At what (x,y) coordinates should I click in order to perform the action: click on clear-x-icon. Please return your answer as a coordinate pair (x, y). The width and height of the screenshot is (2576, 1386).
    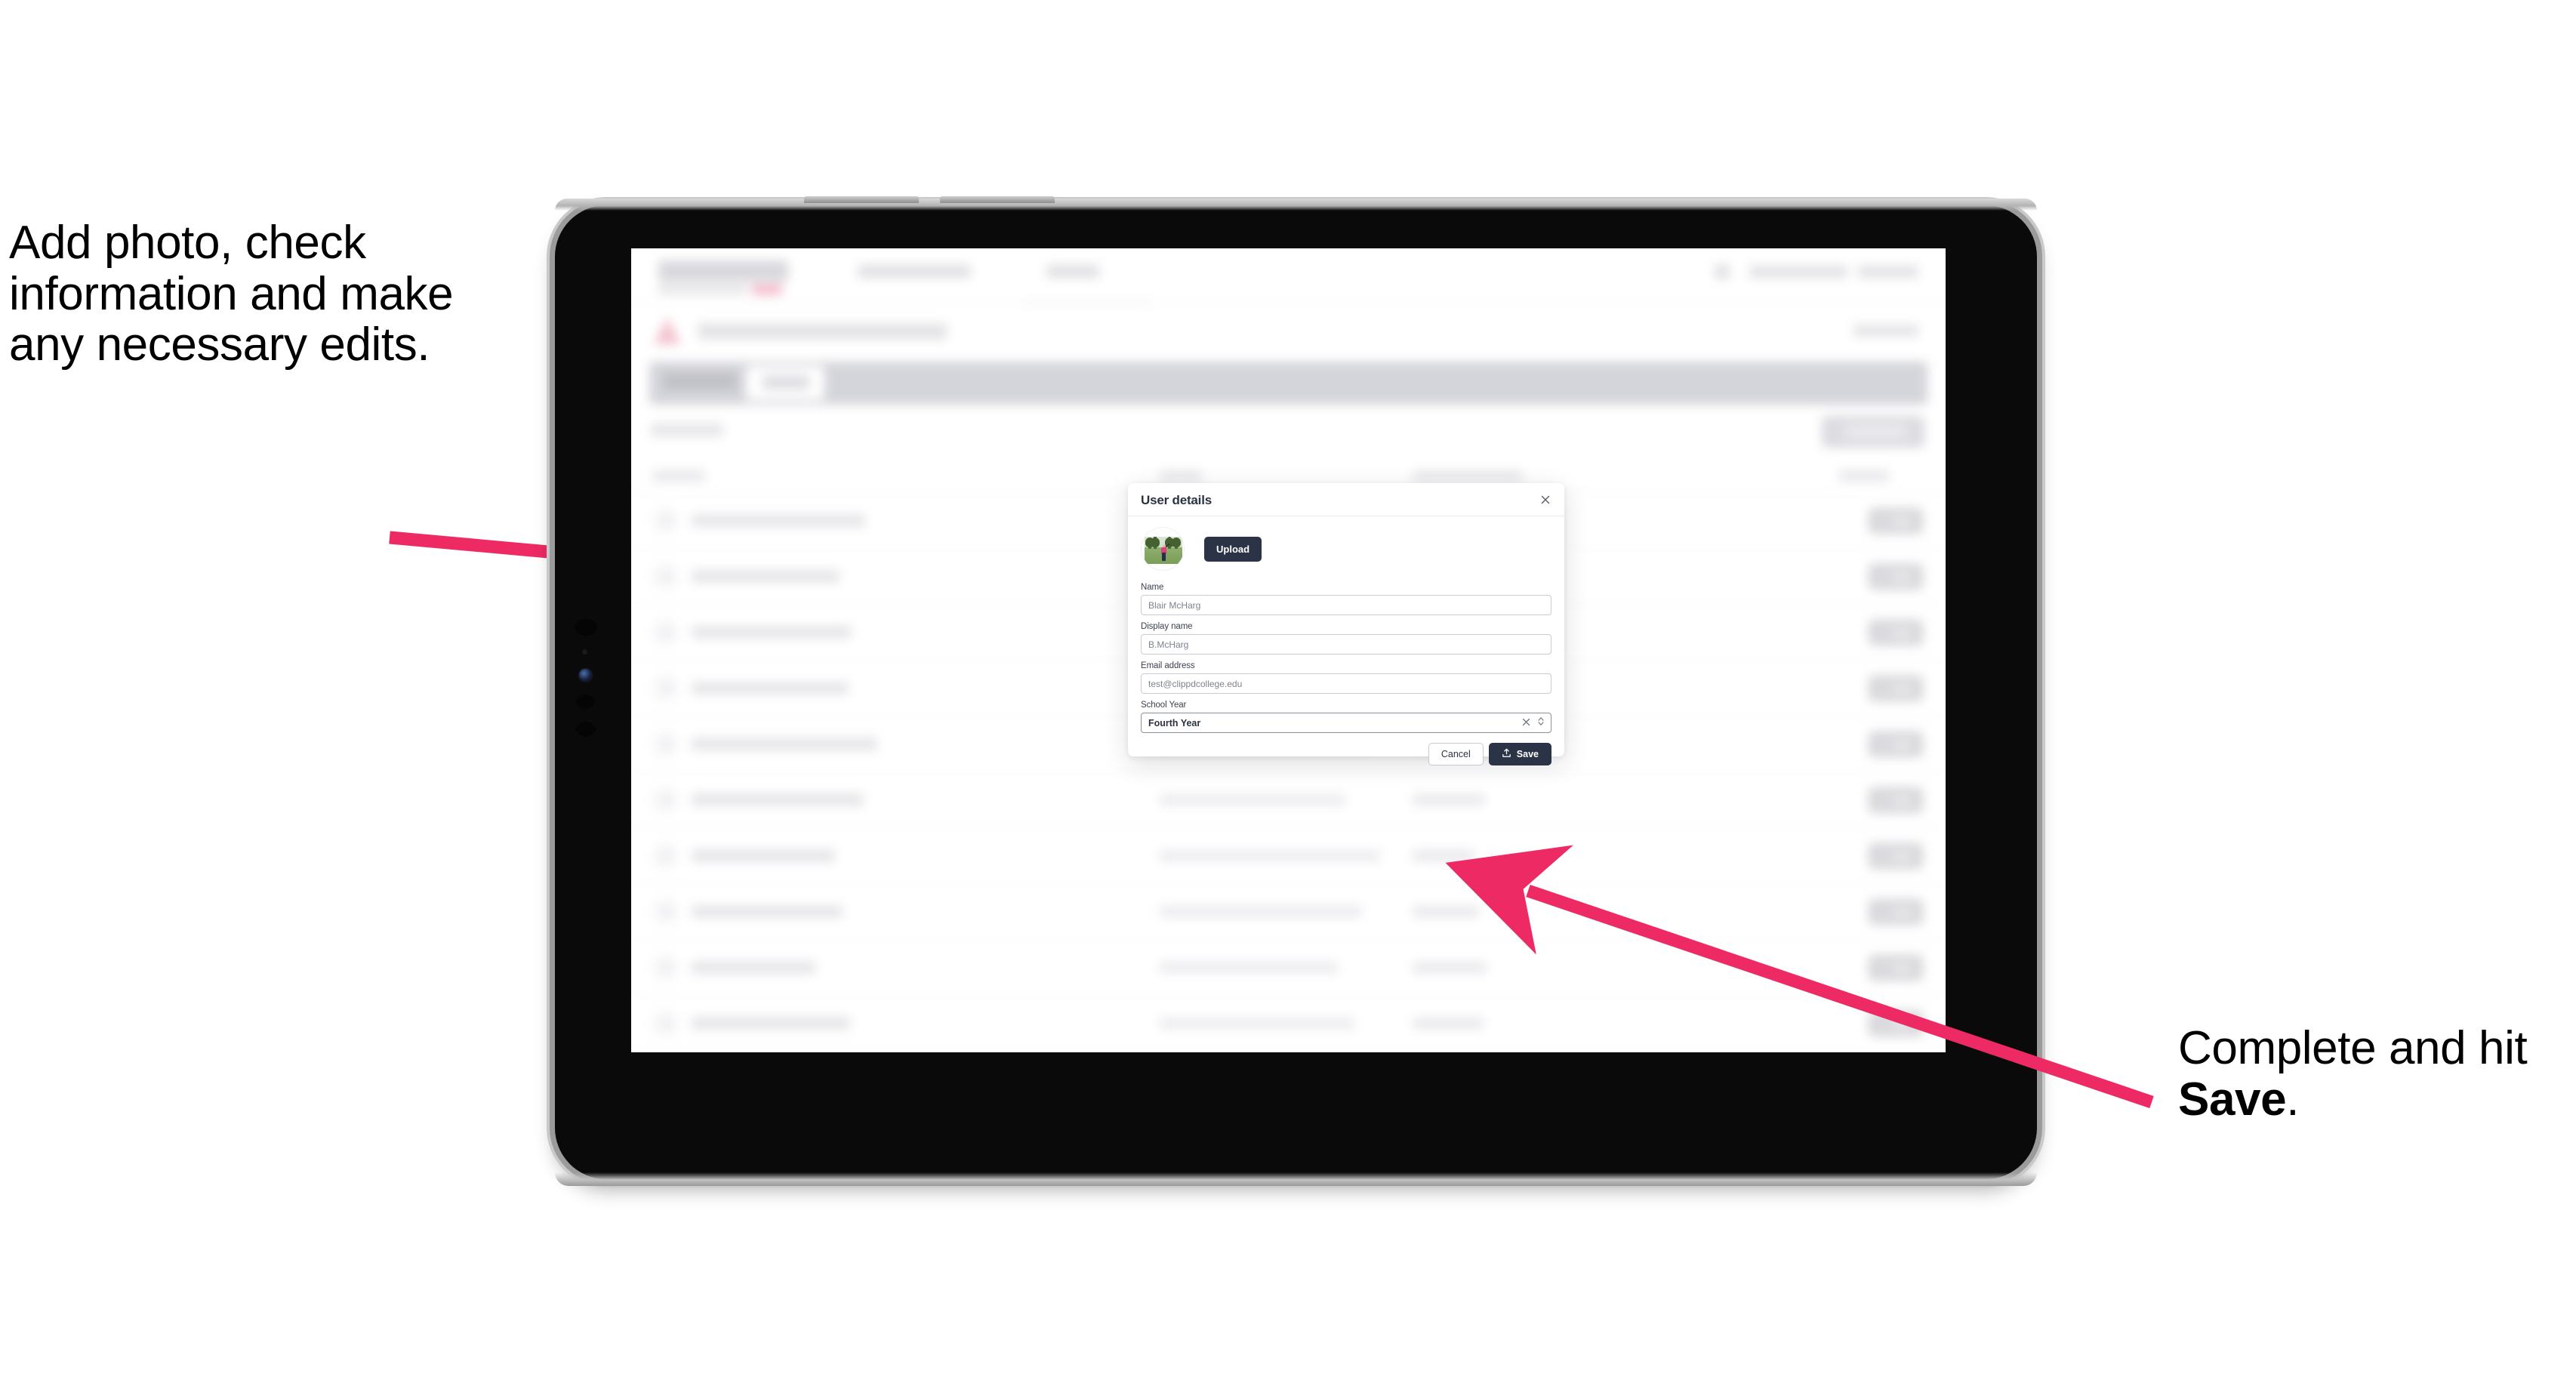
    Looking at the image, I should click on (1526, 723).